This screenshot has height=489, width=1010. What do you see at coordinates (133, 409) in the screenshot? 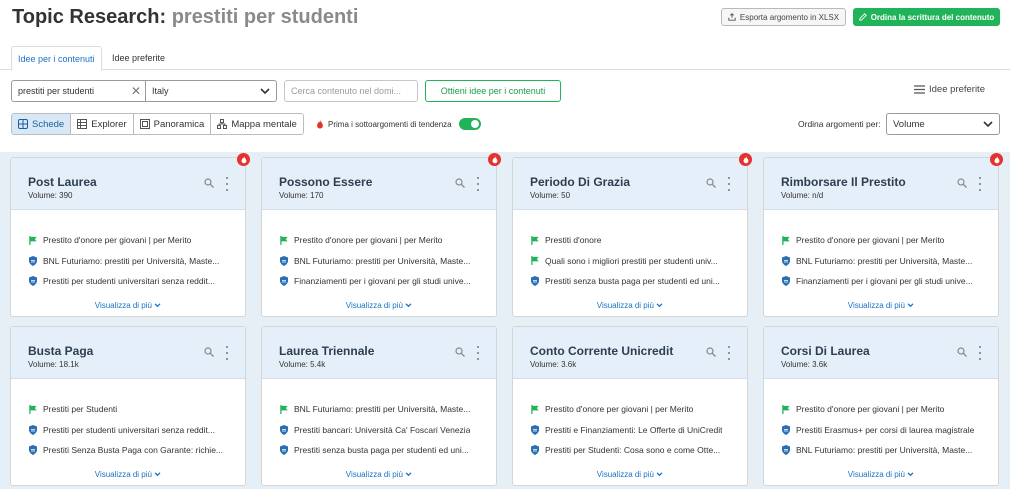
I see `headline-item: Prestiti per Studenti` at bounding box center [133, 409].